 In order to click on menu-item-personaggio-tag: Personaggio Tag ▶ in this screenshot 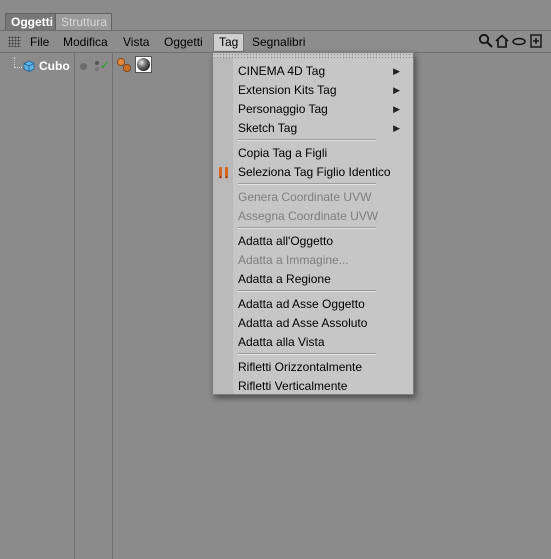, I will do `click(323, 109)`.